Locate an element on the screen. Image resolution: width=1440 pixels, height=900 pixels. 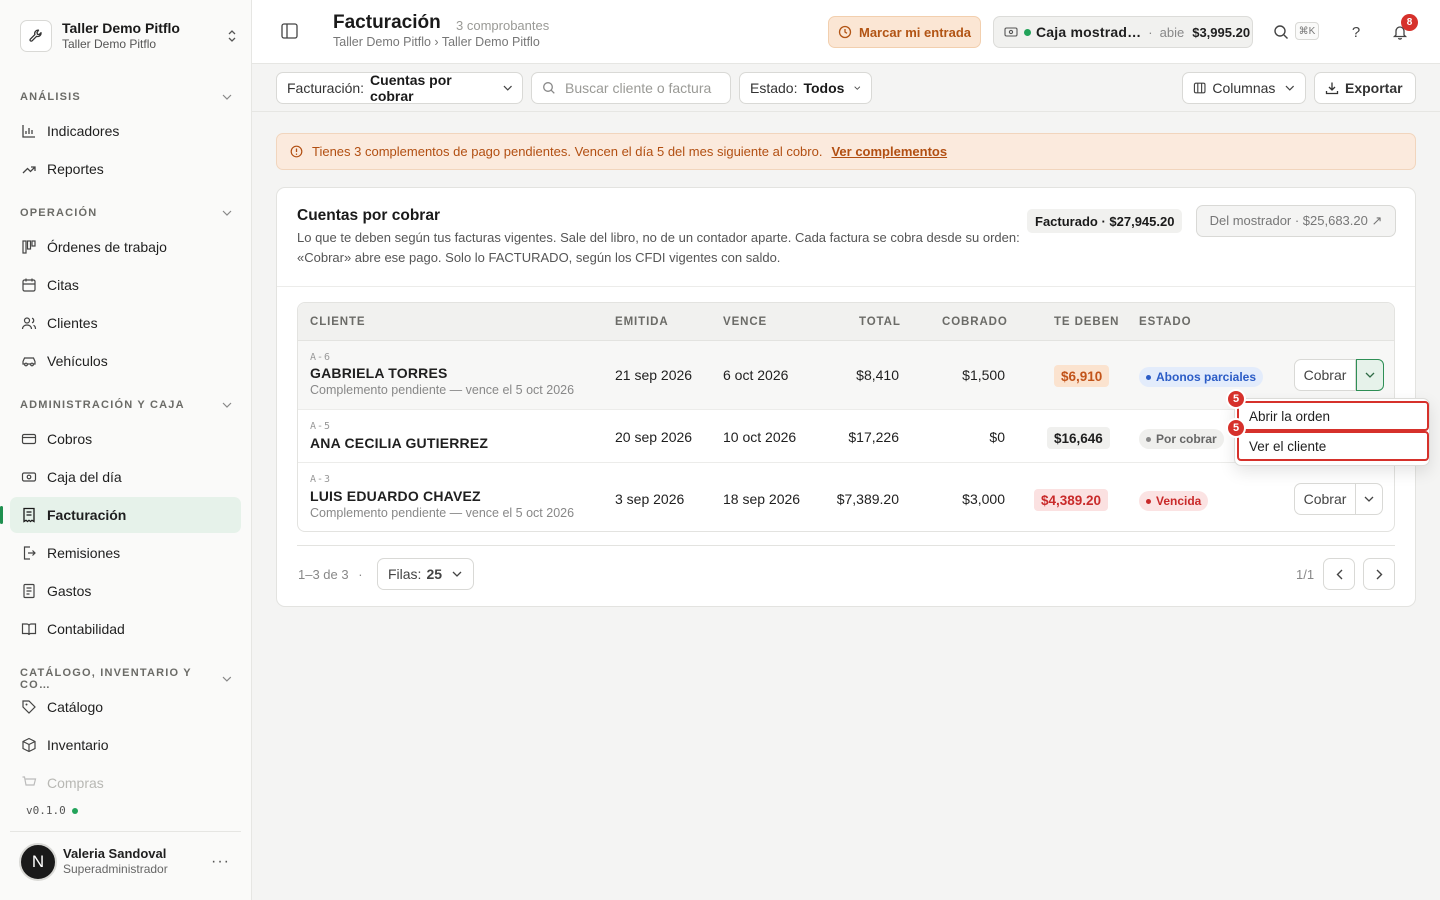
emitida-date: 21 sep 2026 is located at coordinates (654, 375).